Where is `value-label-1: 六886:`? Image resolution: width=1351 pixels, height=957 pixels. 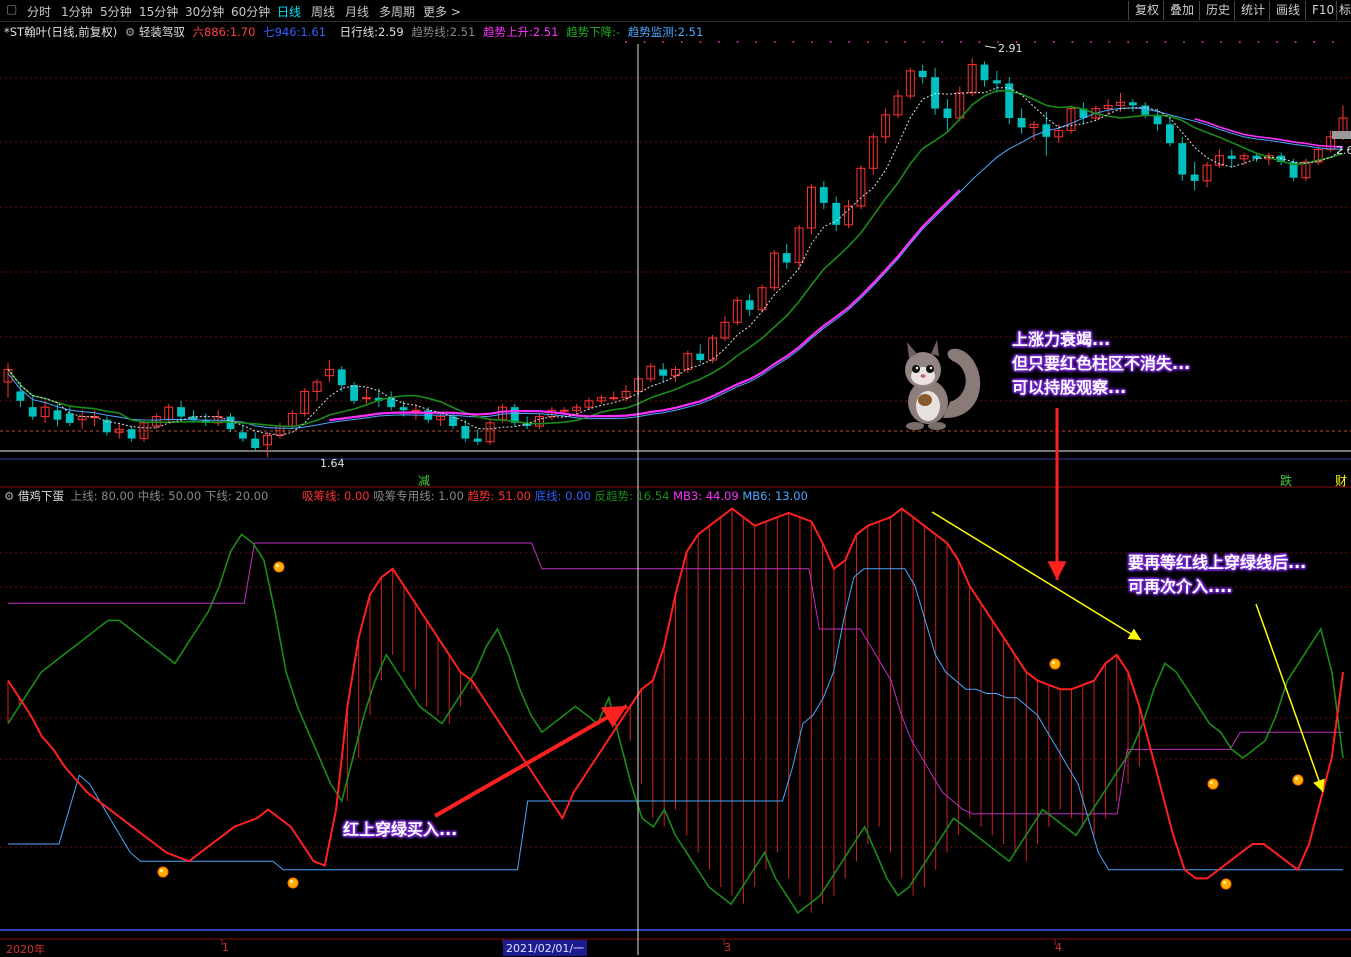
value-label-1: 六886: is located at coordinates (211, 32).